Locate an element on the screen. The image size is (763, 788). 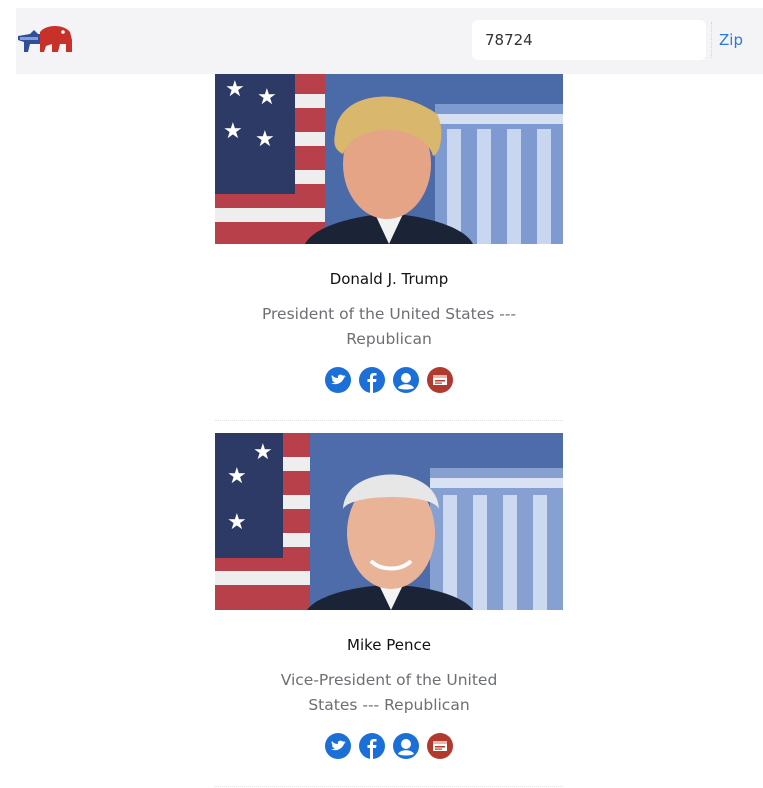
official-name: Donald J. Trump is located at coordinates (389, 279).